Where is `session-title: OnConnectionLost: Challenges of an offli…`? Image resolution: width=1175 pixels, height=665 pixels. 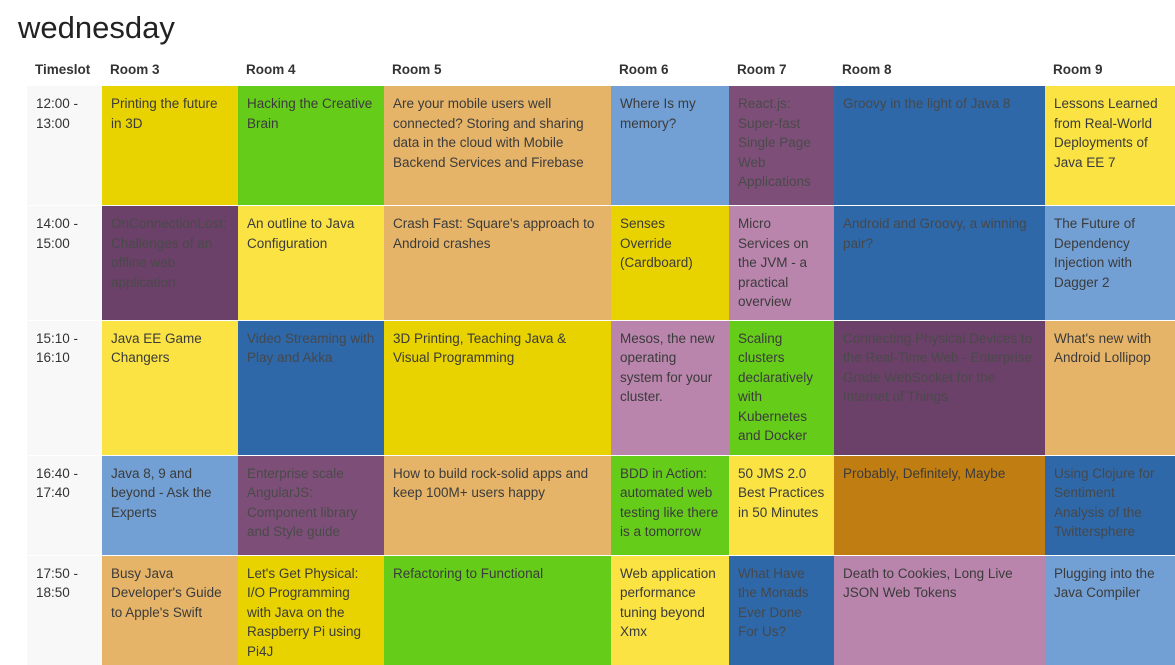
session-title: OnConnectionLost: Challenges of an offli… is located at coordinates (169, 253).